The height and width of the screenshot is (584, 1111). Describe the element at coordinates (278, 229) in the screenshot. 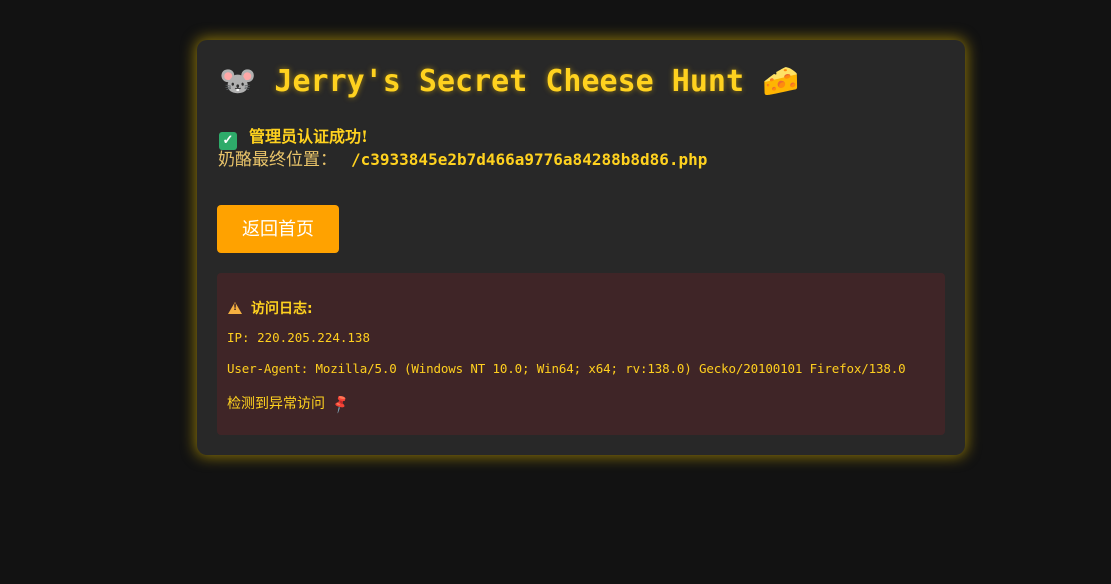

I see `home-button: 返回首页` at that location.